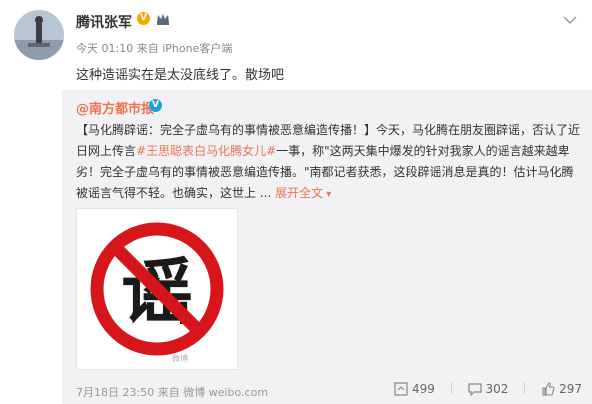 Image resolution: width=592 pixels, height=404 pixels. I want to click on repost-author: @南方都市报, so click(115, 107).